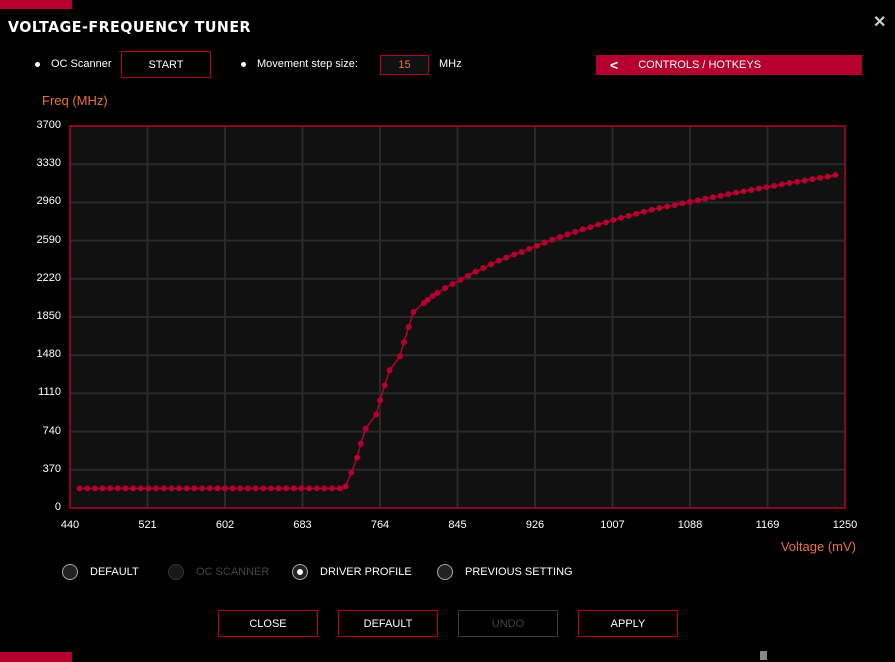  I want to click on profile-radio-driver-profile: DRIVER PROFILE, so click(352, 572).